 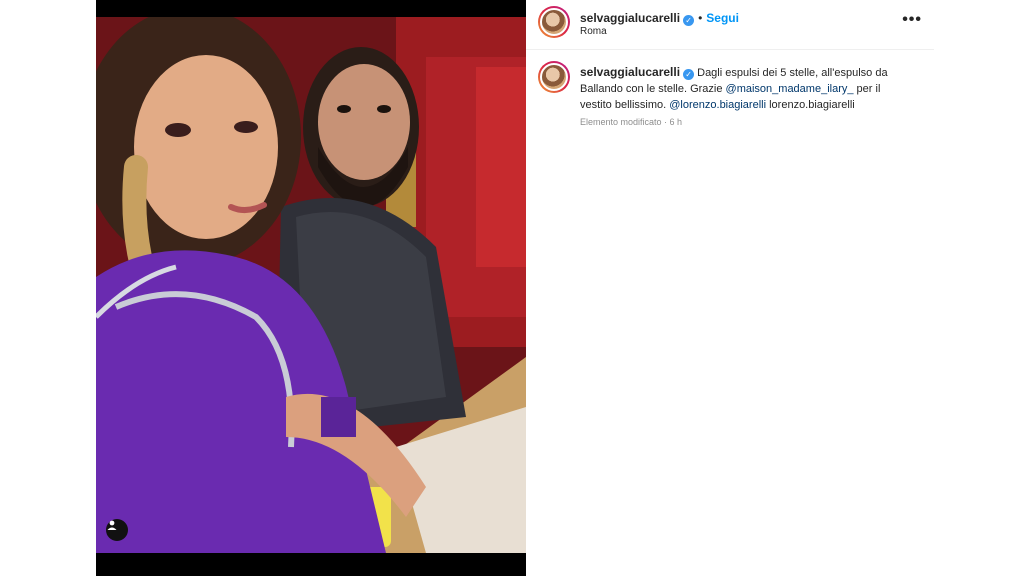 What do you see at coordinates (593, 31) in the screenshot?
I see `location-link: Roma` at bounding box center [593, 31].